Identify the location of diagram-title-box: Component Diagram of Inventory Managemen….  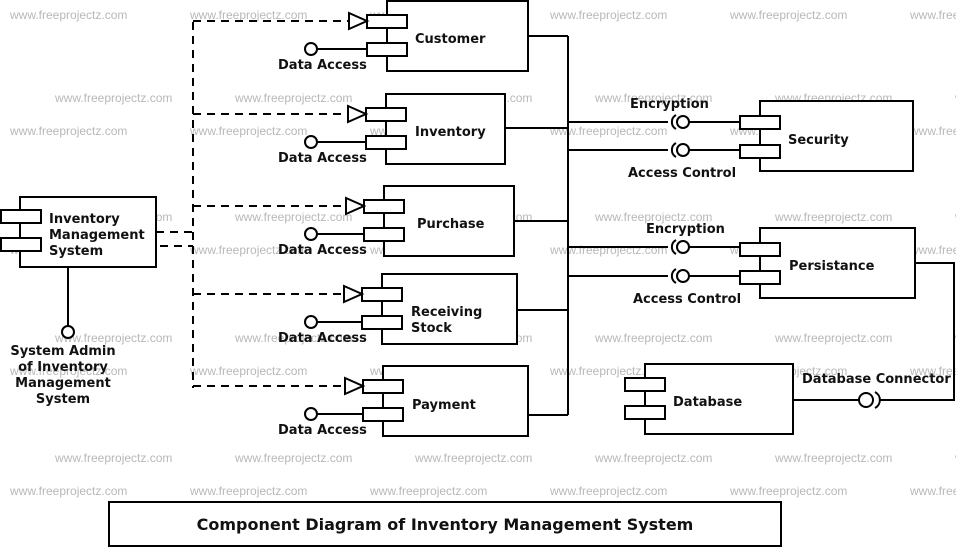
(445, 524).